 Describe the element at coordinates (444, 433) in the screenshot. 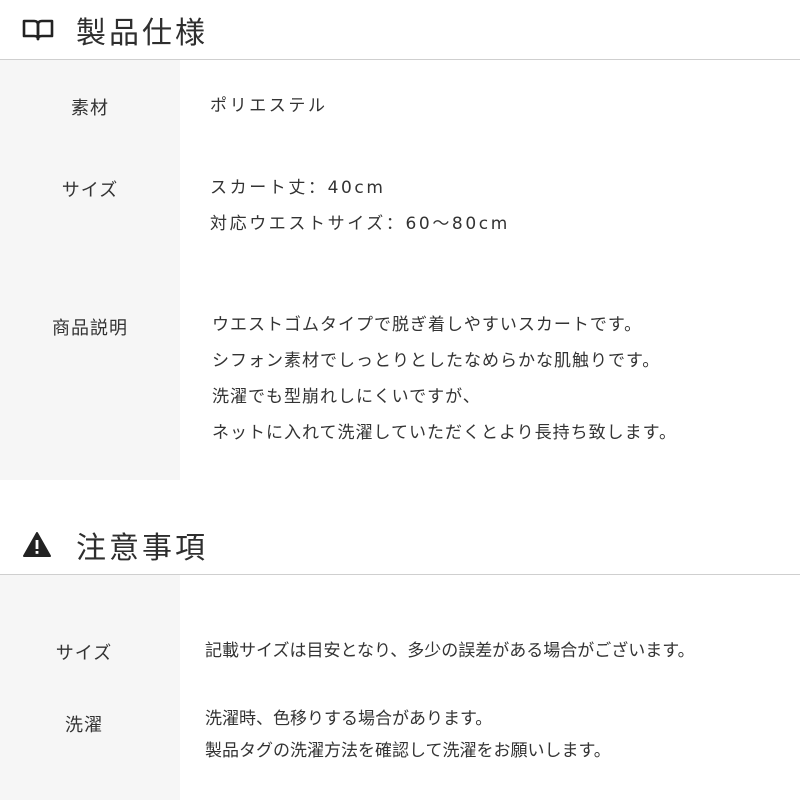

I see `spec-value-line: ネットに入れて洗濯していただくとより長持ち致します。` at that location.